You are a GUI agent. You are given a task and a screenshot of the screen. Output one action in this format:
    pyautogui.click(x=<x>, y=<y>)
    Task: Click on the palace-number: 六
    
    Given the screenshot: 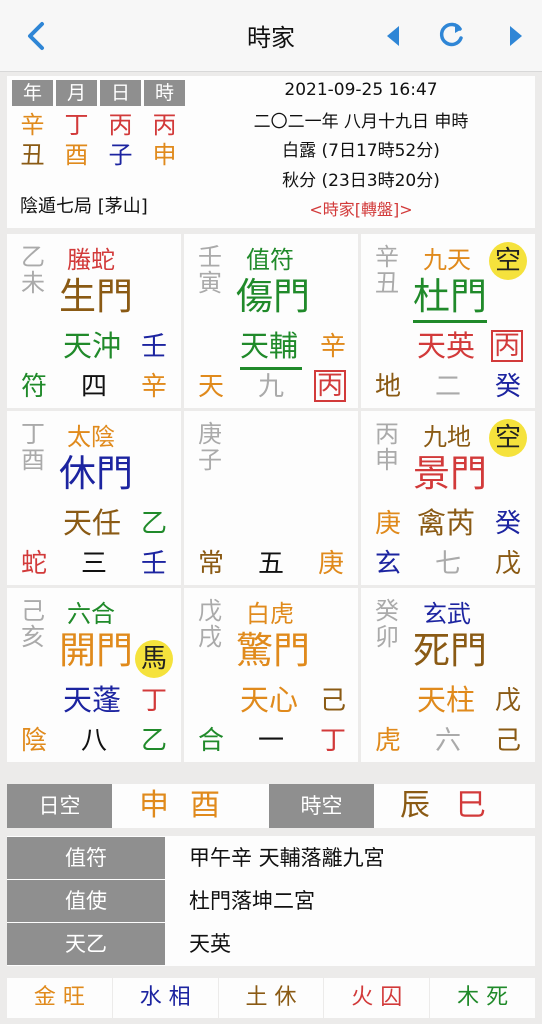 What is the action you would take?
    pyautogui.click(x=448, y=741)
    